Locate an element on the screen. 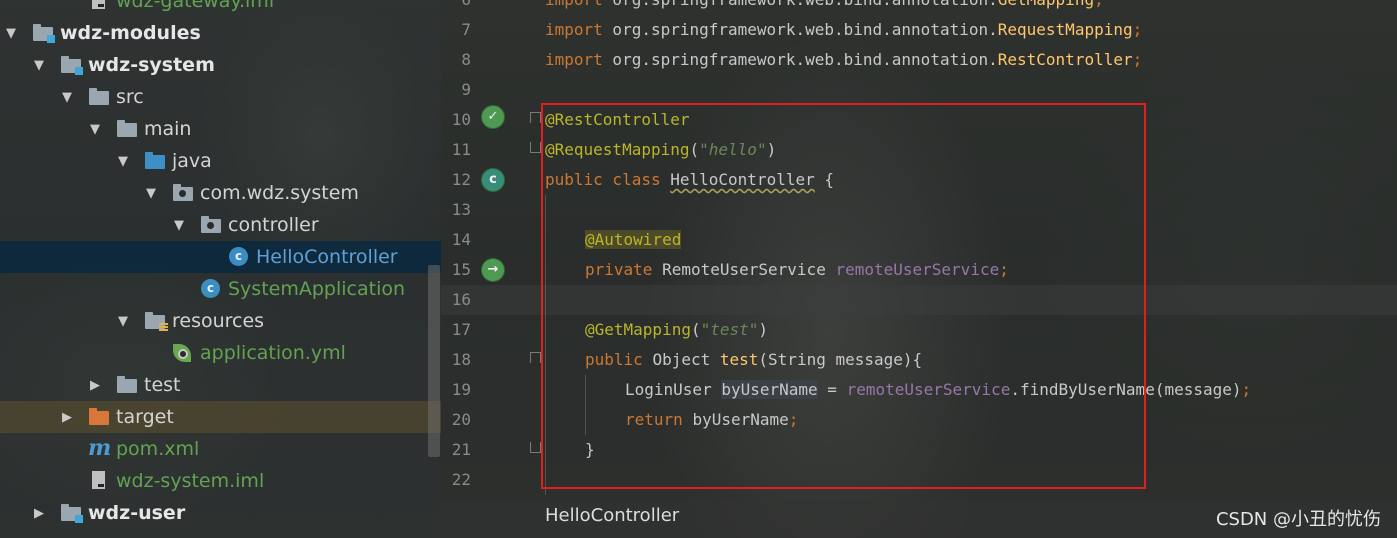 This screenshot has width=1397, height=538. tree-item-wdz-gateway-iml: wdz-gateway.iml is located at coordinates (220, 8).